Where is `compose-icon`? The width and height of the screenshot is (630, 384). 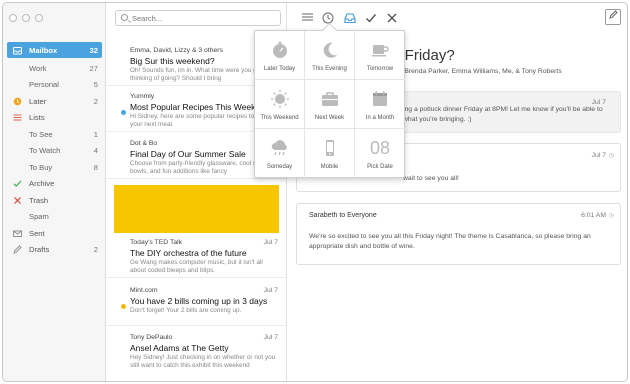 compose-icon is located at coordinates (613, 14).